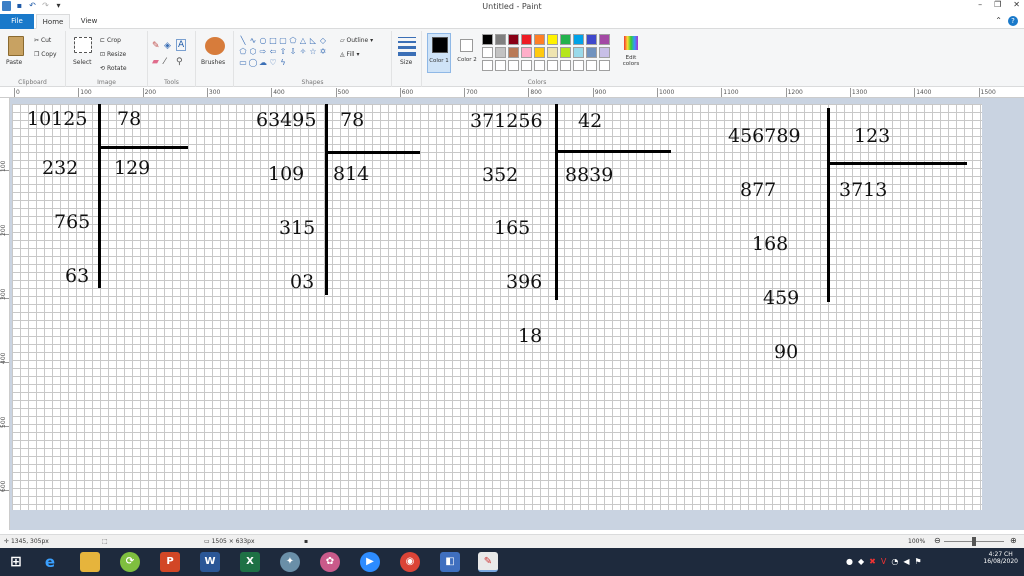 The width and height of the screenshot is (1024, 576). I want to click on five-point-star-shape-icon: ☆, so click(313, 51).